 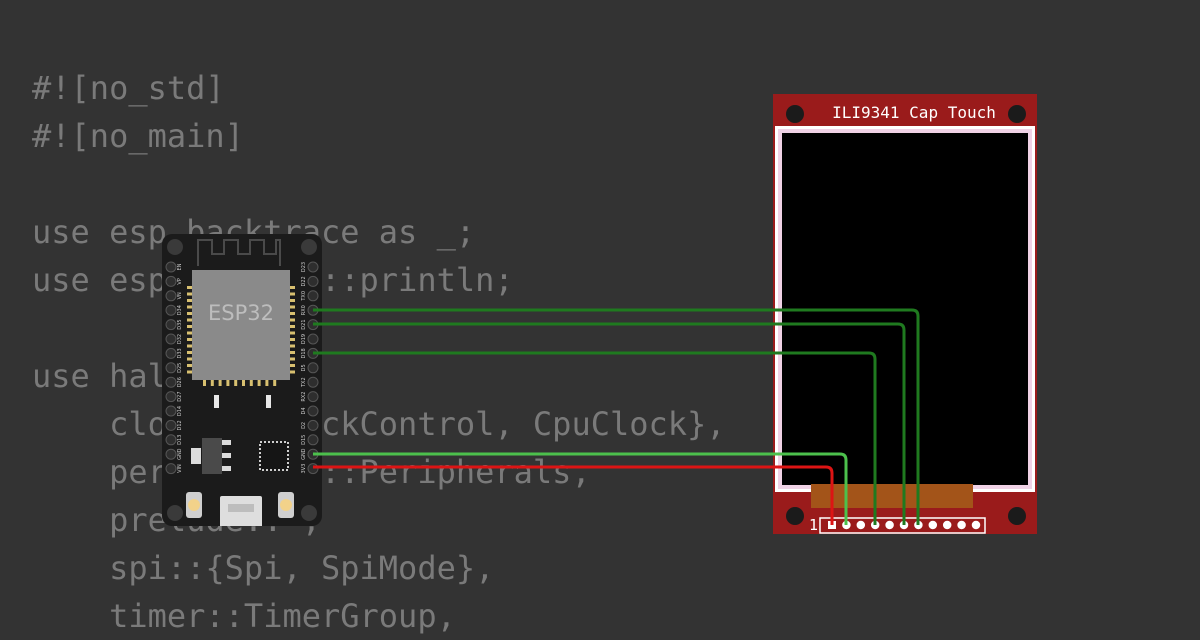 I want to click on wire-red, so click(x=573, y=495).